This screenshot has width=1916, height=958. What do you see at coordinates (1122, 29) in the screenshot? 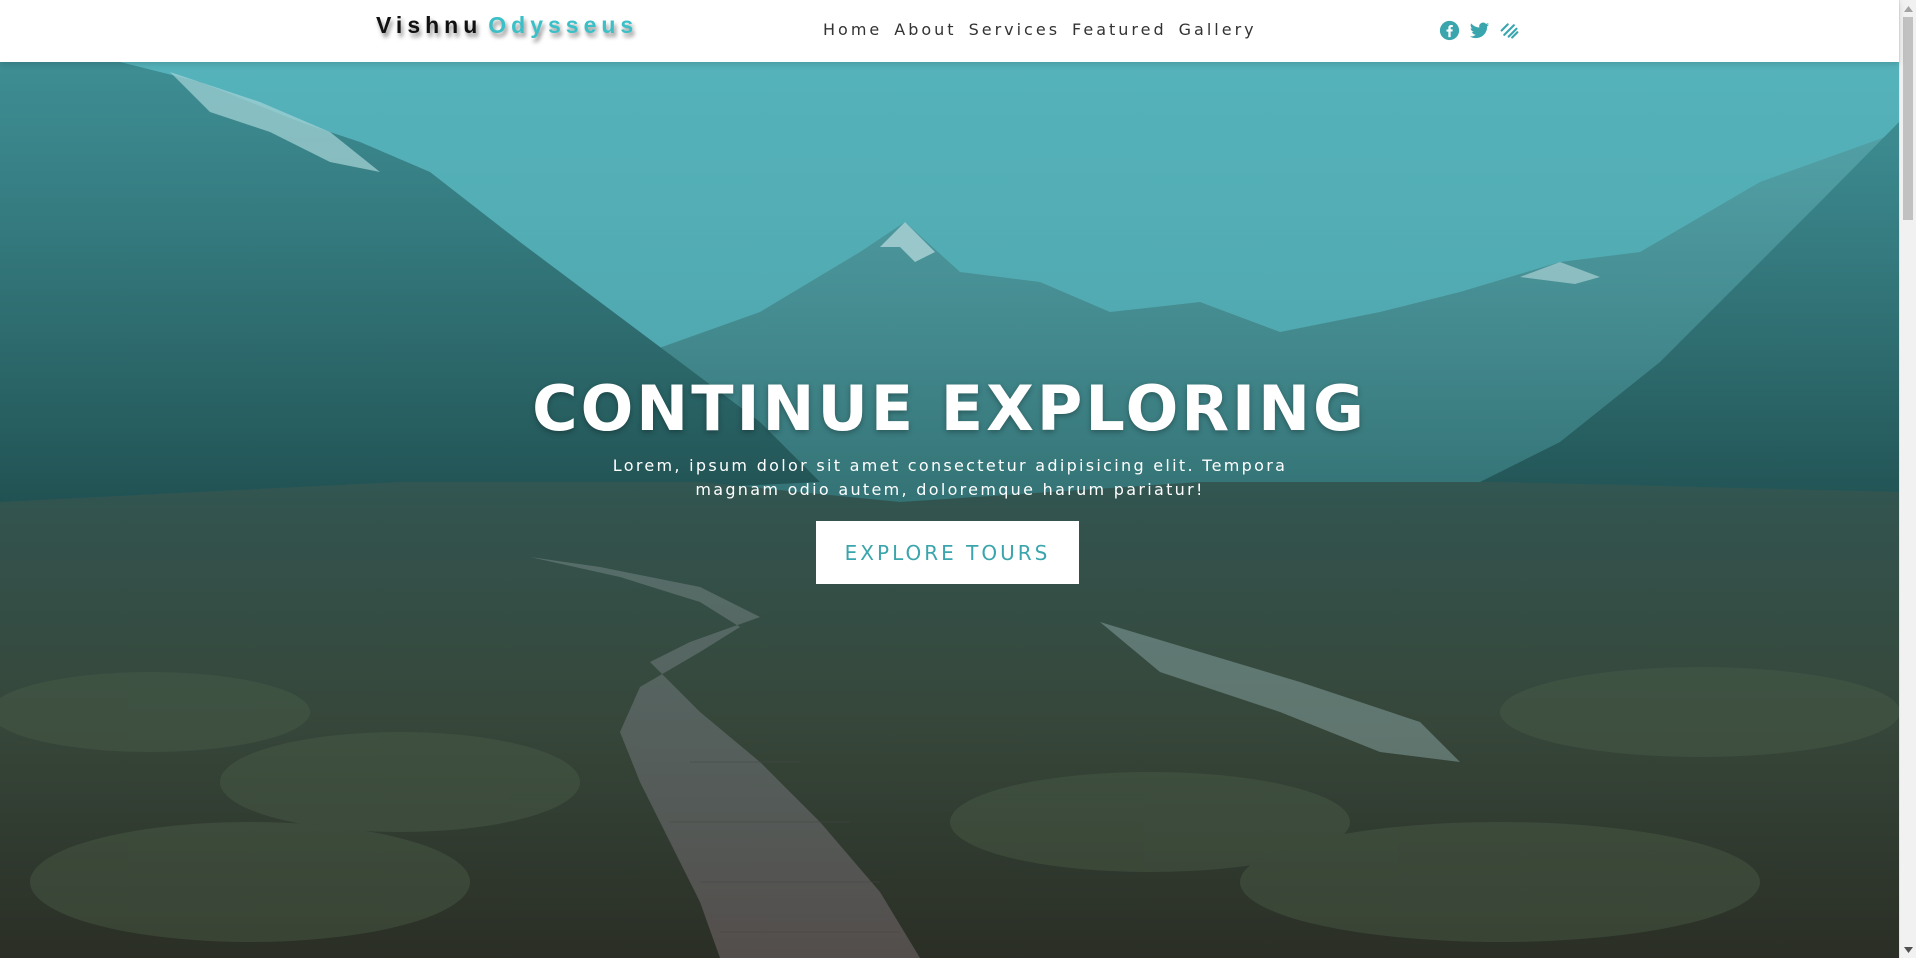
I see `nav-link-featured: Featured` at bounding box center [1122, 29].